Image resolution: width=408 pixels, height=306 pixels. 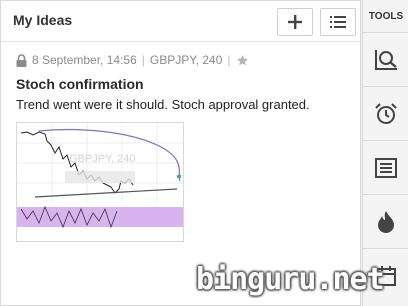 I want to click on tools-sidebar: TOOLS, so click(x=385, y=153).